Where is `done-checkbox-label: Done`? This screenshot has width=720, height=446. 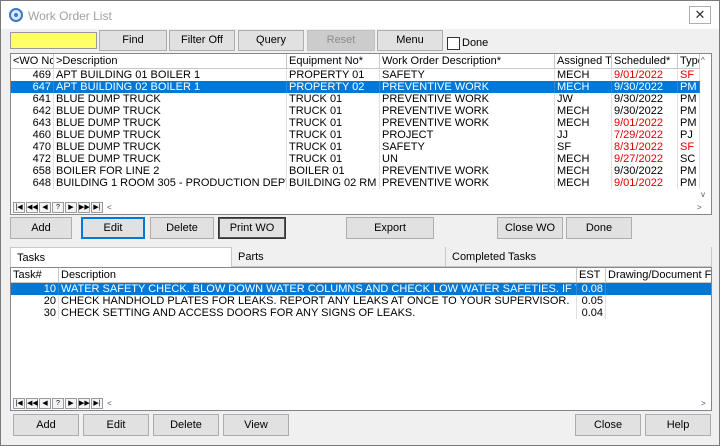 done-checkbox-label: Done is located at coordinates (475, 43).